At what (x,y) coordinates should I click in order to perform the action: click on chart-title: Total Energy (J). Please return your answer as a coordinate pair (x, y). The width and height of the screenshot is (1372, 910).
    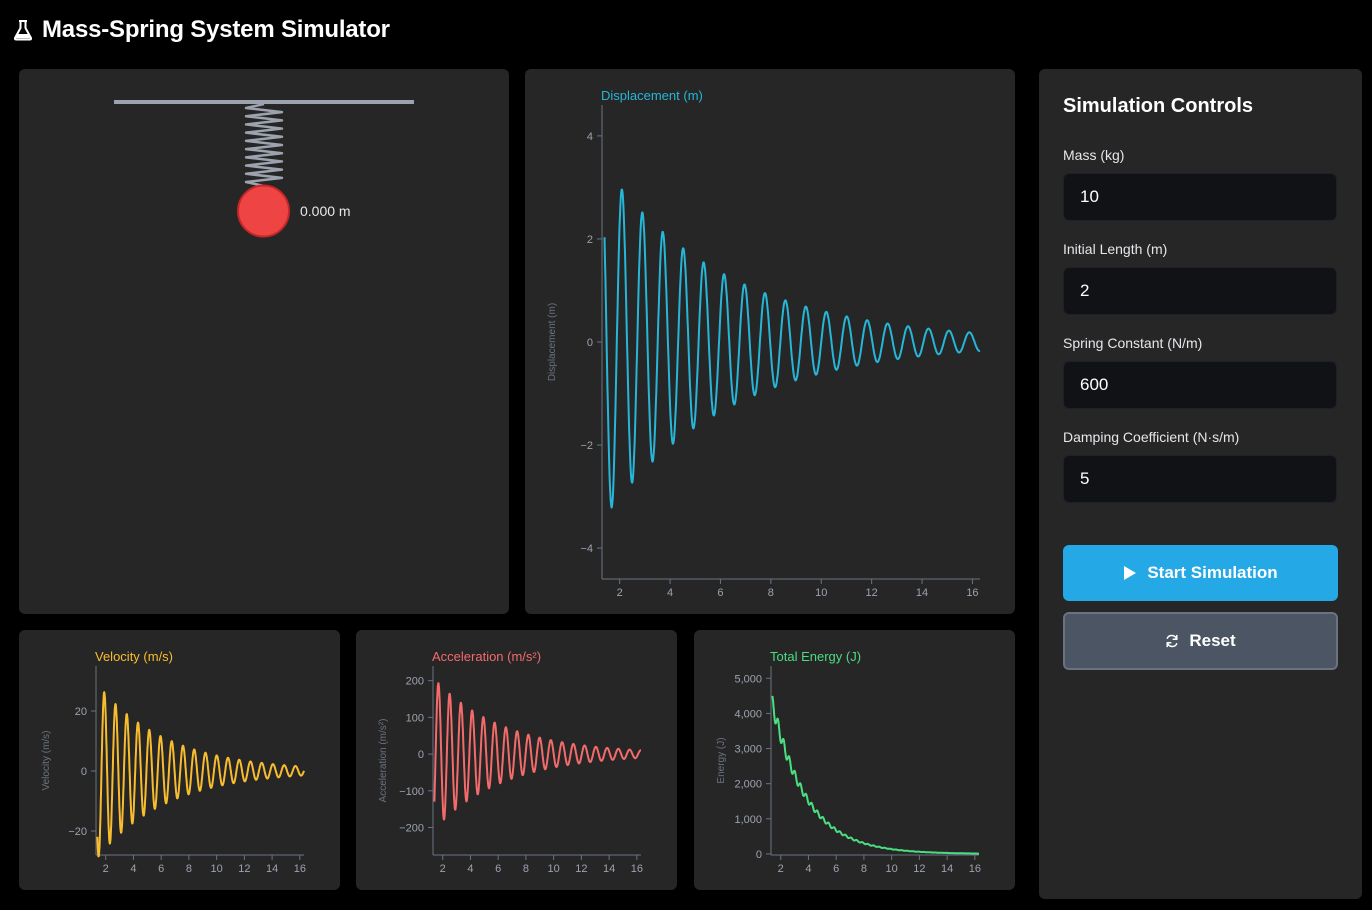
    Looking at the image, I should click on (815, 656).